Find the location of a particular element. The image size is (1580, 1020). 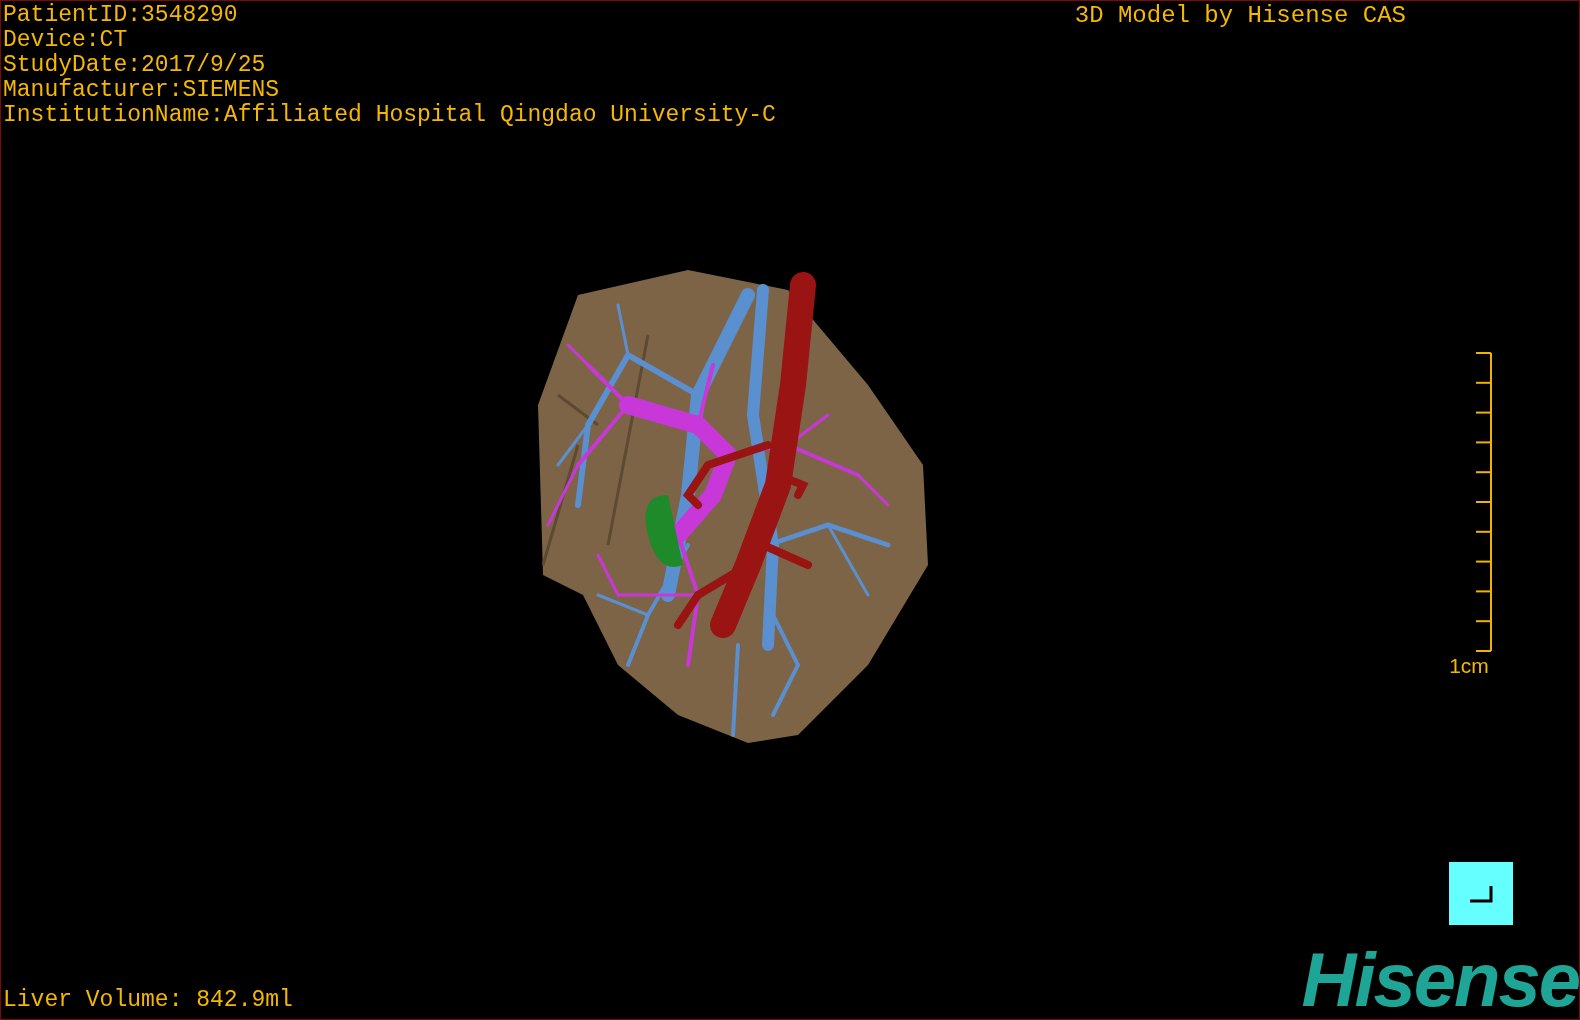

study-info-line: InstitutionName:Affiliated Hospital Qingdao University-C is located at coordinates (389, 115).